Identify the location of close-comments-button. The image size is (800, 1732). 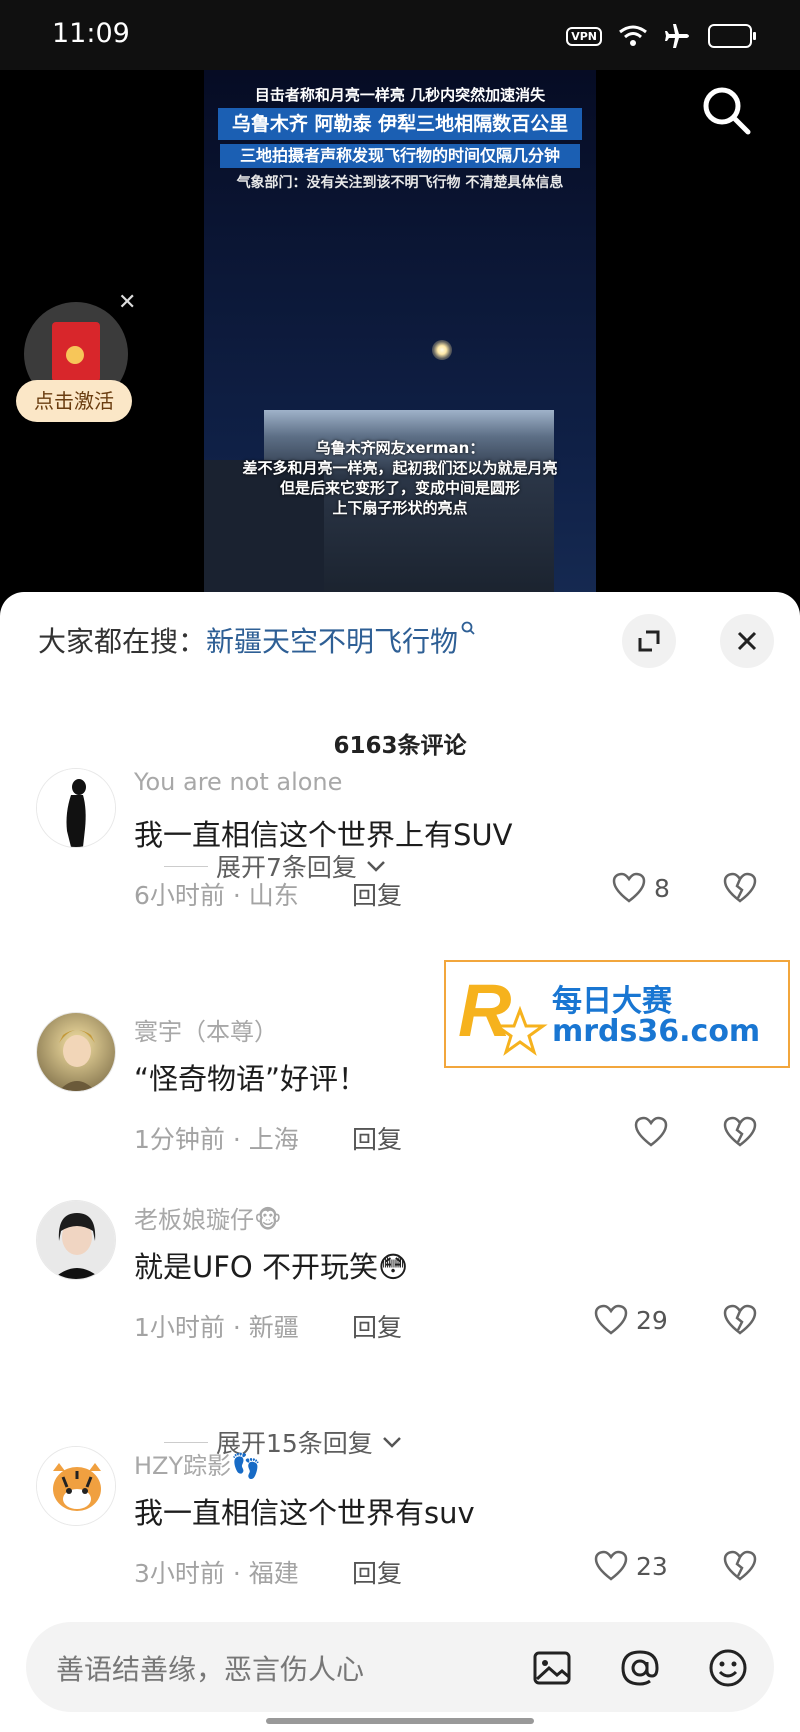
(747, 641).